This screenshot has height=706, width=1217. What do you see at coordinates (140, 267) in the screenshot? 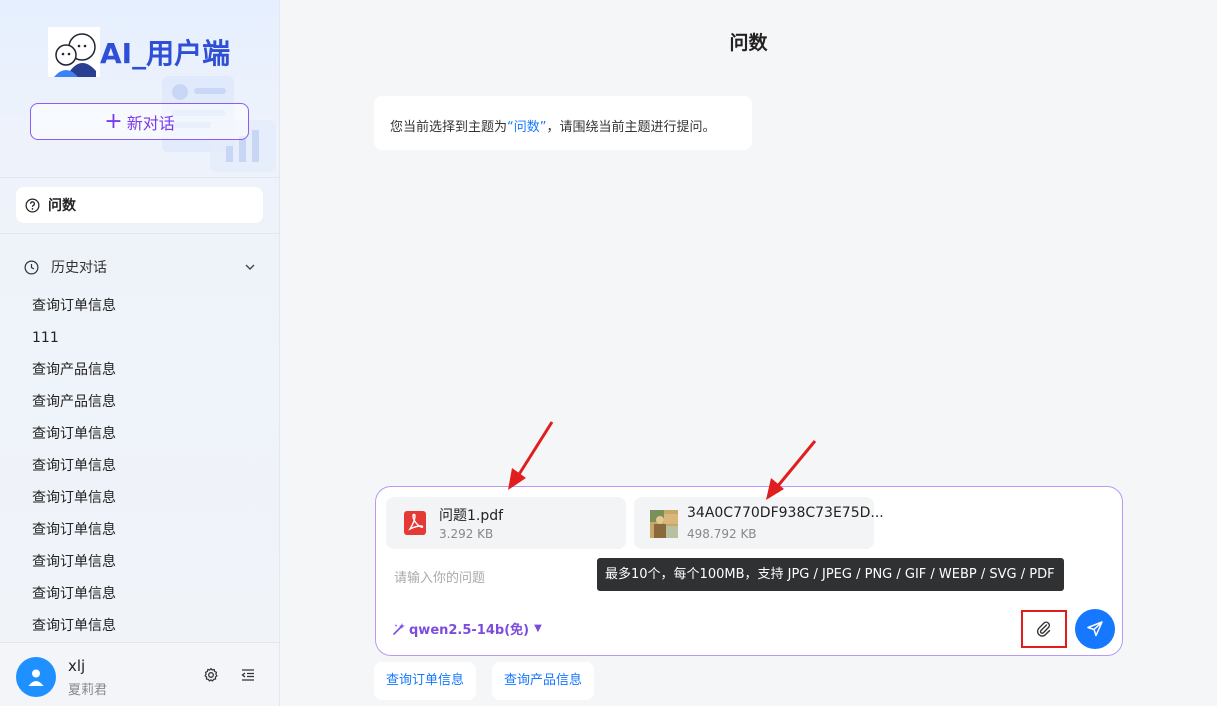
I see `history-toggle: 历史对话` at bounding box center [140, 267].